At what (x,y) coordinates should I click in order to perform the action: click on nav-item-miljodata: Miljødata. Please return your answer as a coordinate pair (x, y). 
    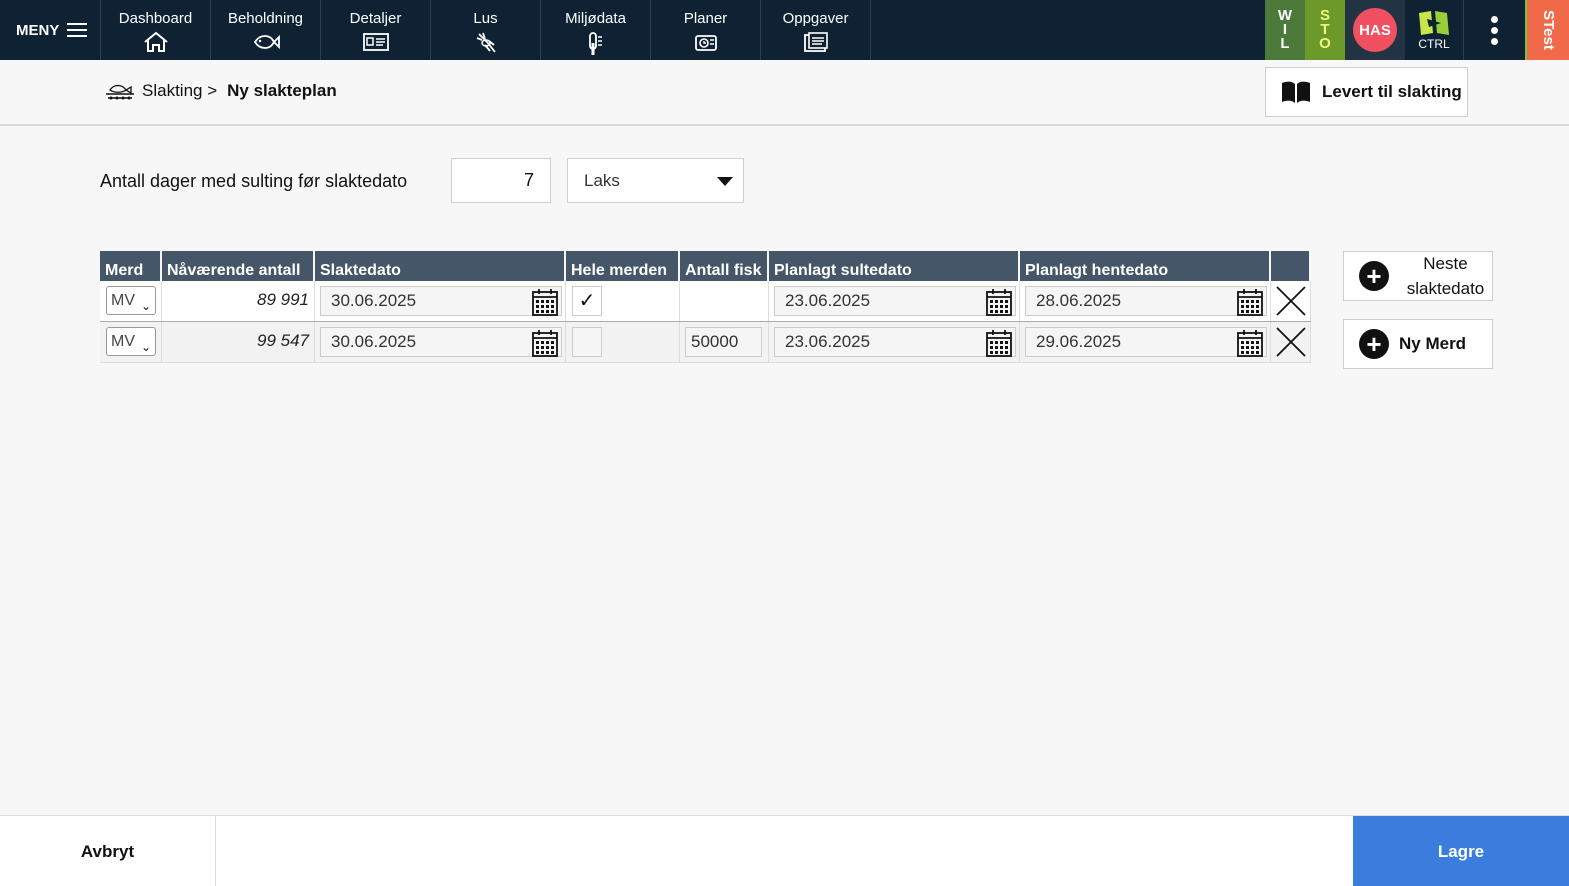
    Looking at the image, I should click on (596, 30).